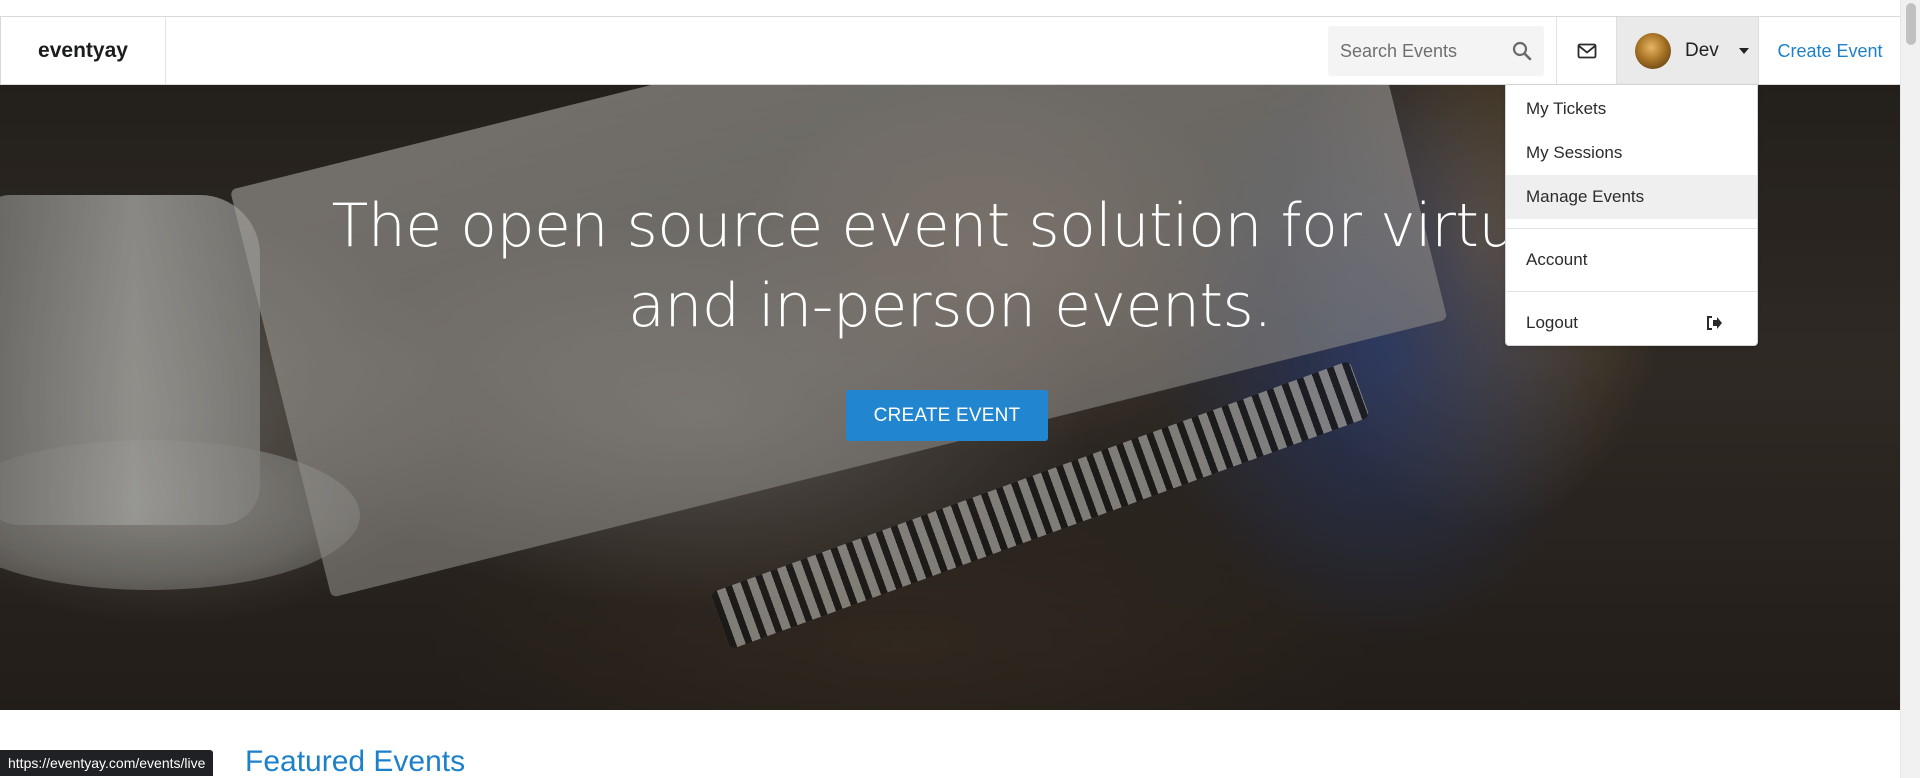 Image resolution: width=1920 pixels, height=778 pixels. What do you see at coordinates (1631, 323) in the screenshot?
I see `menu-item-logout: Logout` at bounding box center [1631, 323].